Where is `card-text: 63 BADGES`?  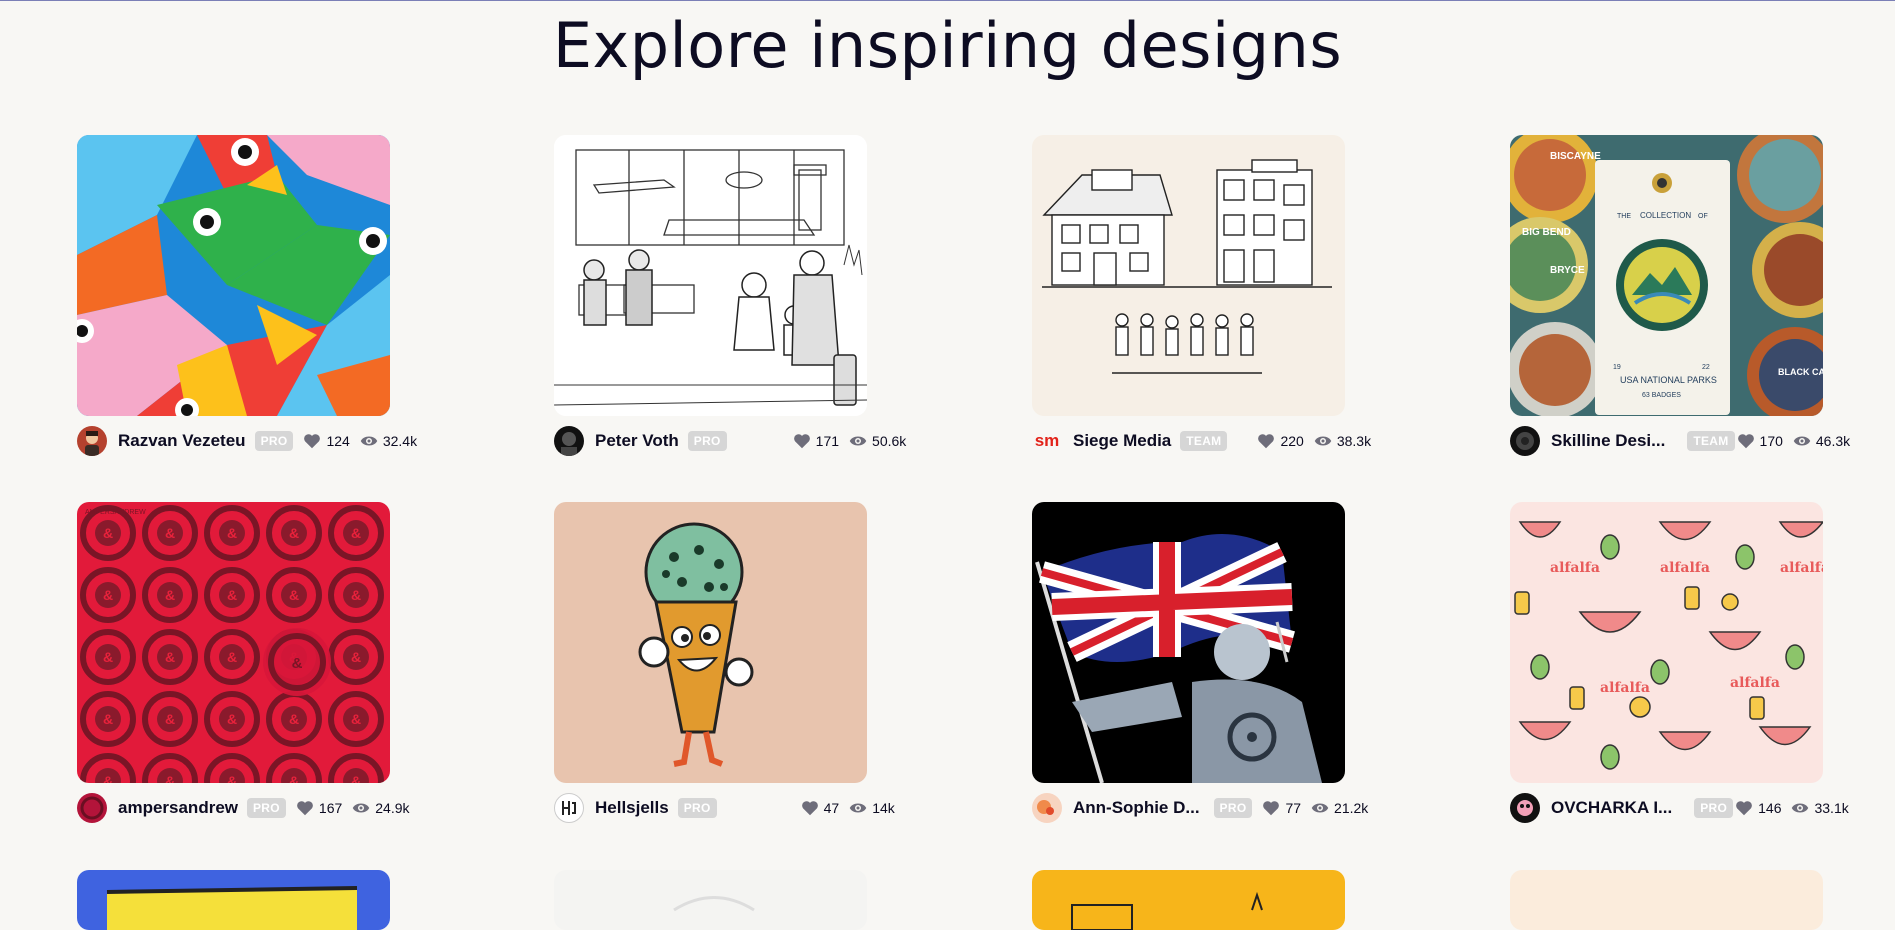 card-text: 63 BADGES is located at coordinates (1661, 395).